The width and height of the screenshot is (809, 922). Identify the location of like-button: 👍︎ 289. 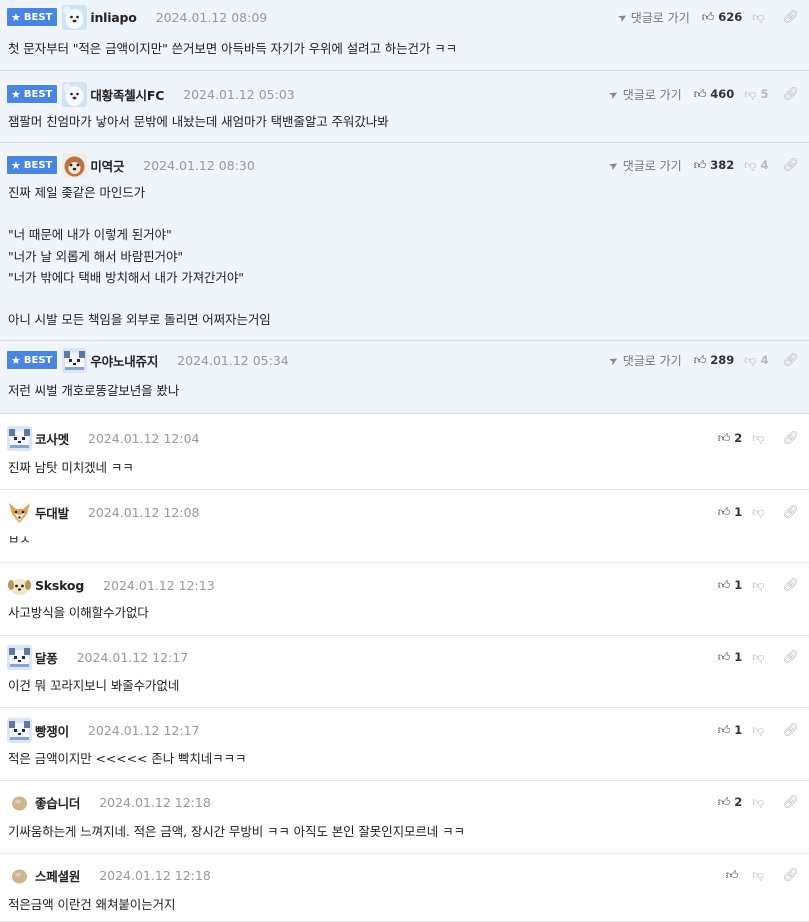
(714, 360).